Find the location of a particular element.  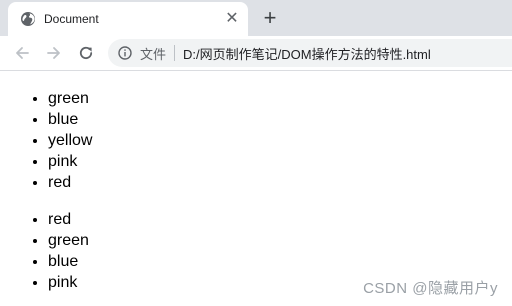

omnibox-divider is located at coordinates (175, 53).